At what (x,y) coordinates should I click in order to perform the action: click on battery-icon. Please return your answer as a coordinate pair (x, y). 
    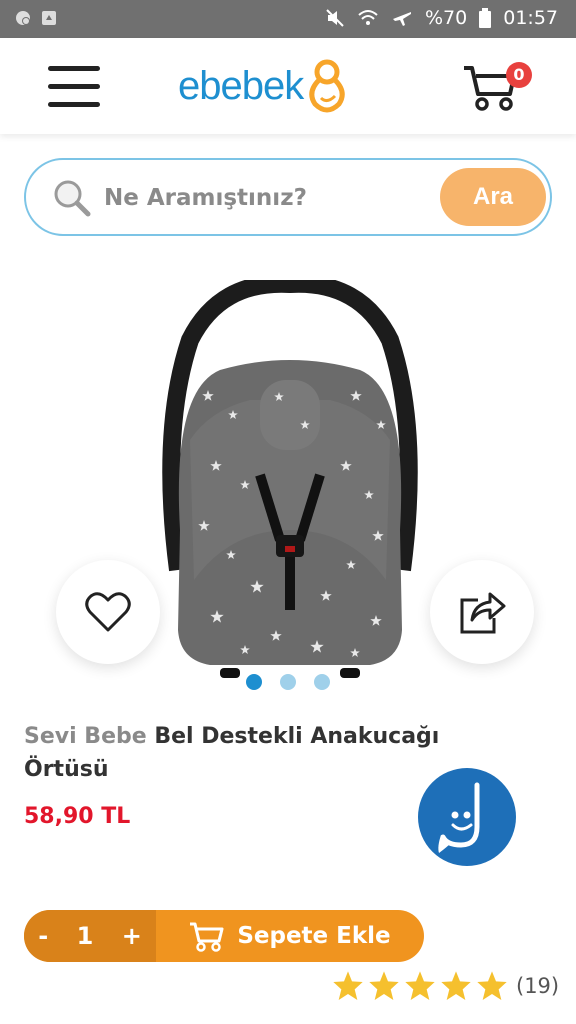
    Looking at the image, I should click on (485, 18).